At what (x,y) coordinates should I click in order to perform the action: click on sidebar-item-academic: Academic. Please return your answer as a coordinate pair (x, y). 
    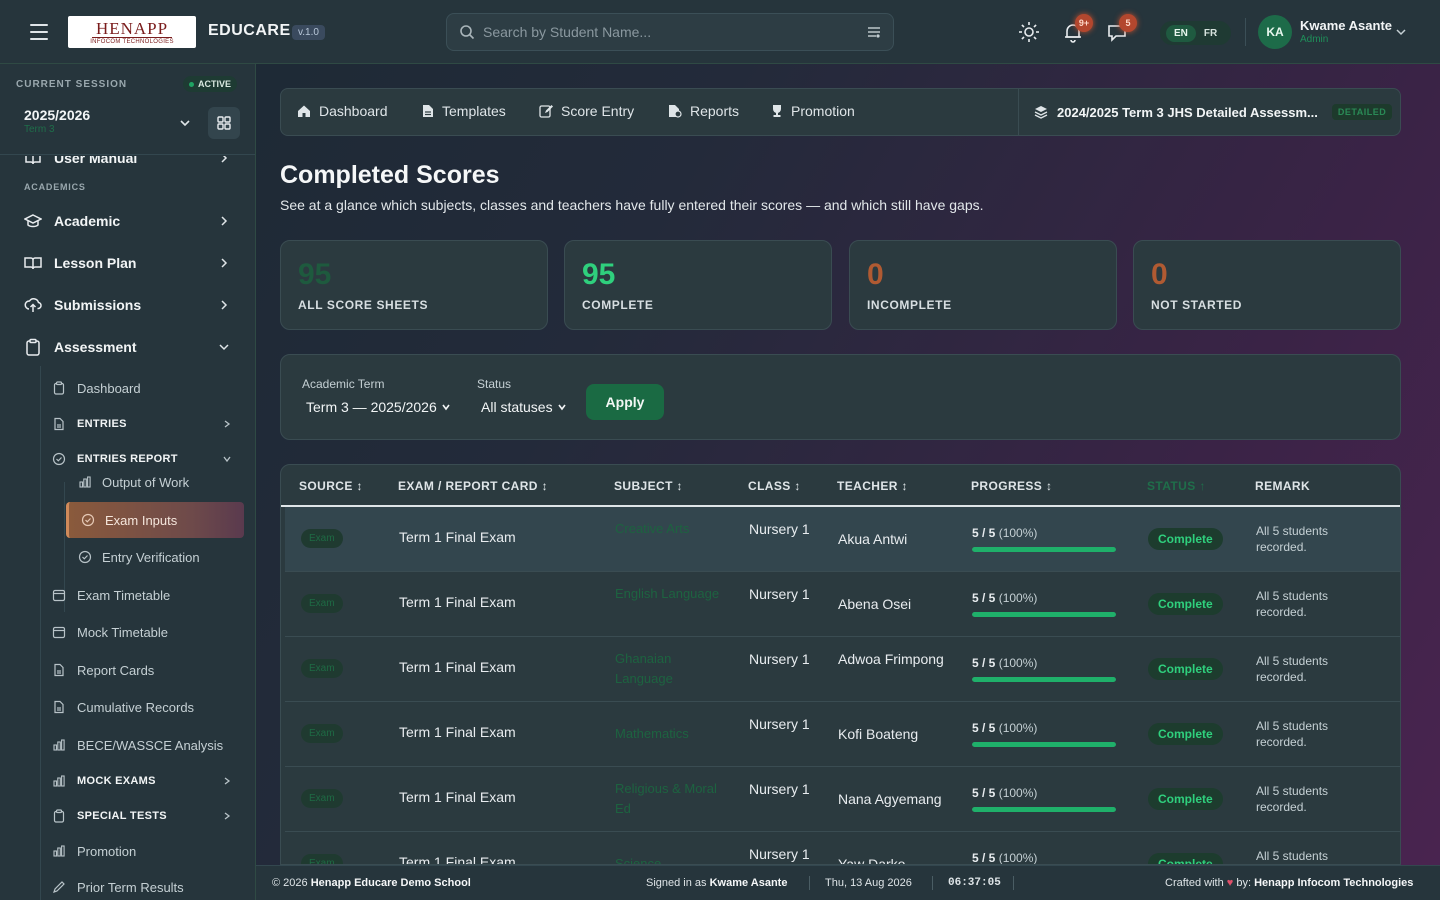
    Looking at the image, I should click on (130, 221).